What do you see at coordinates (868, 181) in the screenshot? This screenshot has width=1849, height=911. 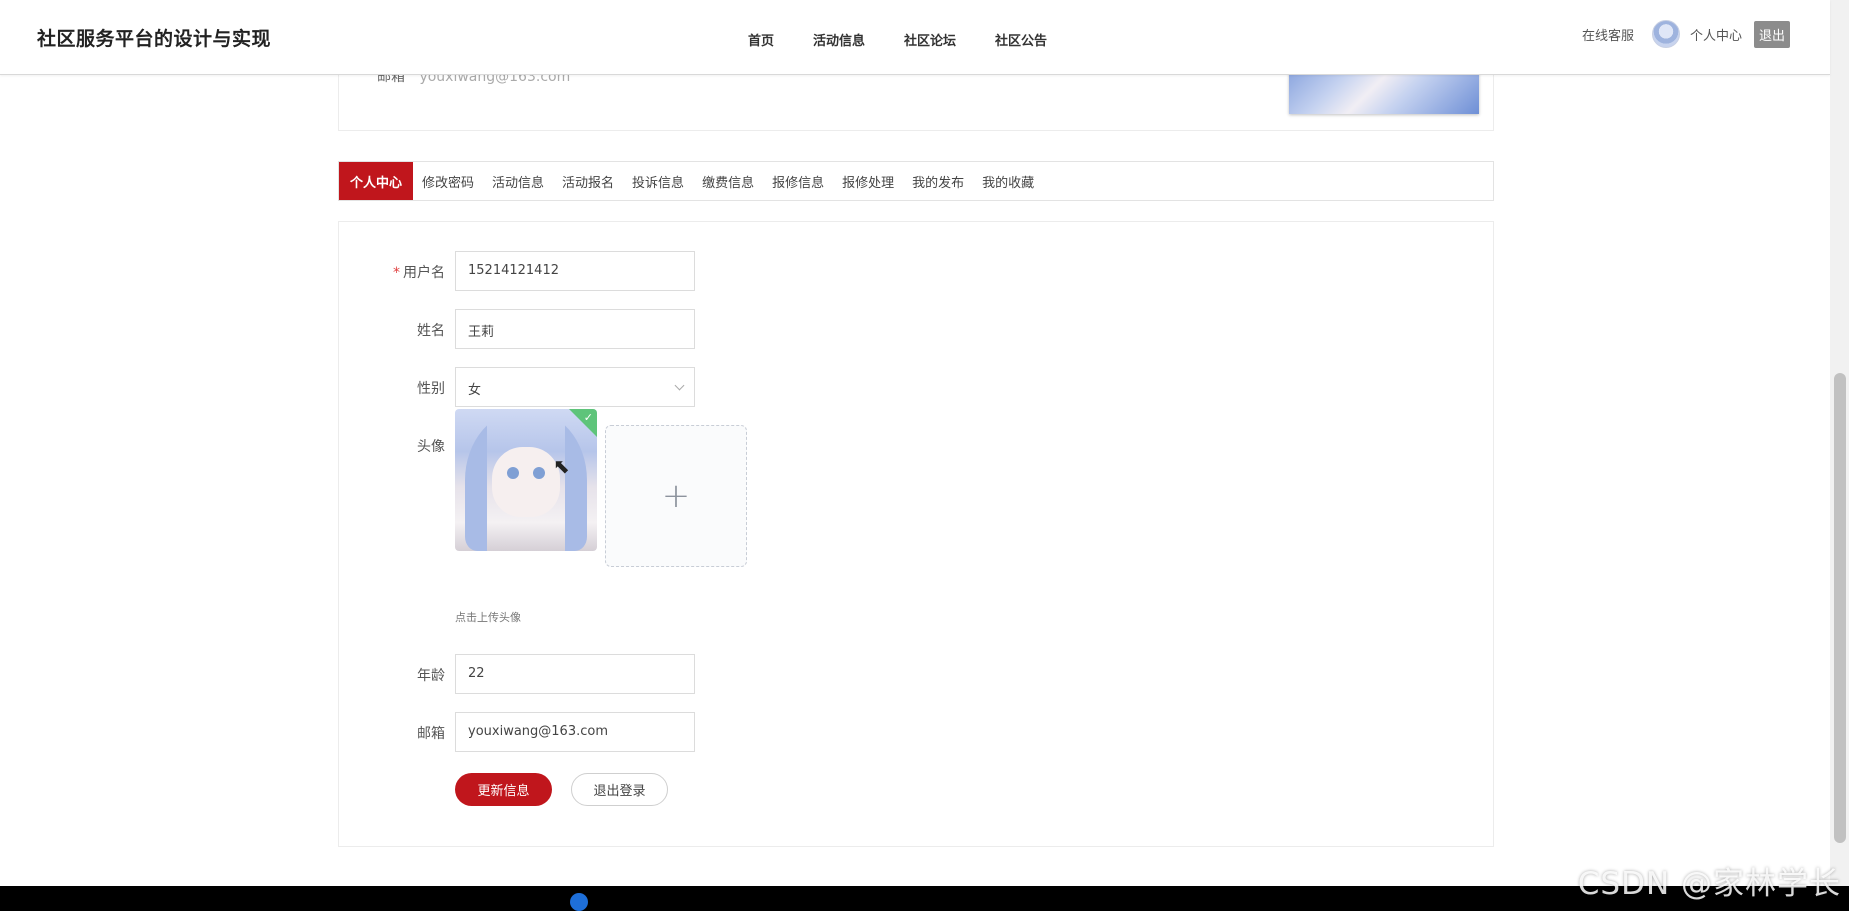 I see `tab-repair-handling: 报修处理` at bounding box center [868, 181].